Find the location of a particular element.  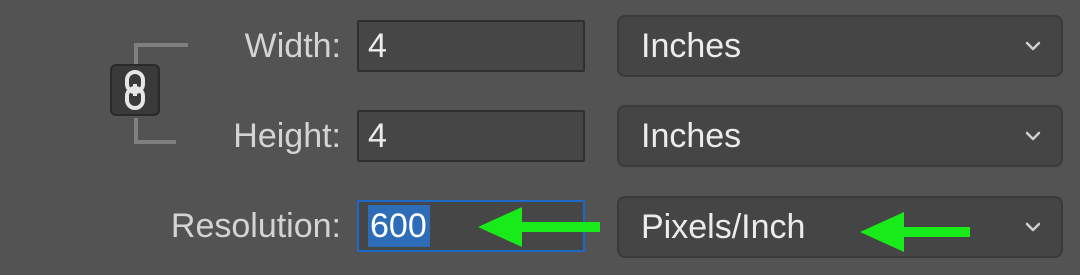

constrain-bracket-bottom is located at coordinates (155, 131).